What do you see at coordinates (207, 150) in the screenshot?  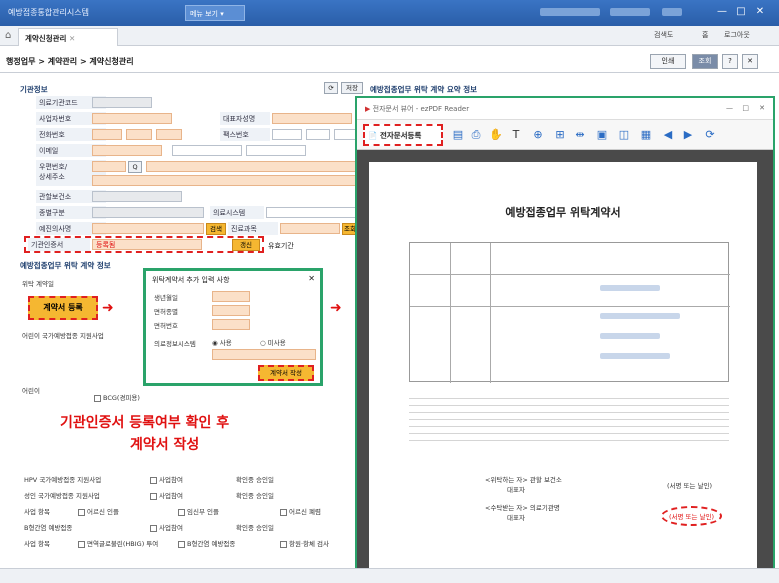 I see `email-domain-field` at bounding box center [207, 150].